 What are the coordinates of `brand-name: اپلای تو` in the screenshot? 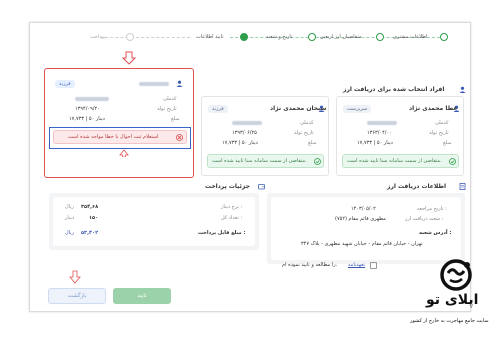 It's located at (452, 300).